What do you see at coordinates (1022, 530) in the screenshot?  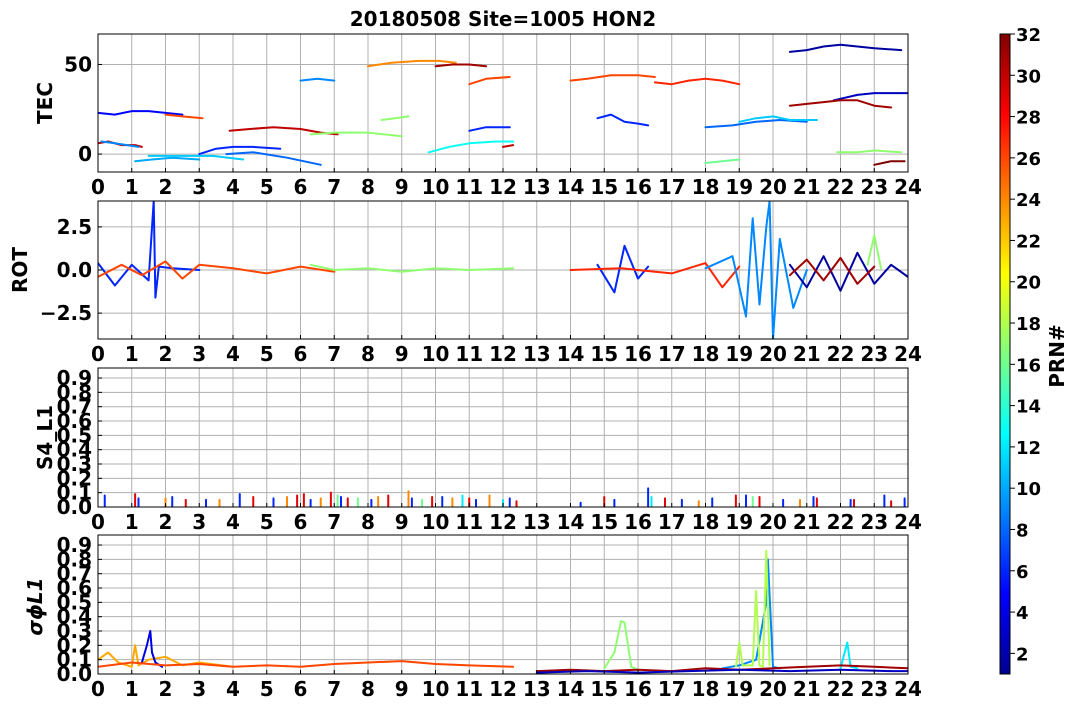 I see `colorbar-tick-label: 8` at bounding box center [1022, 530].